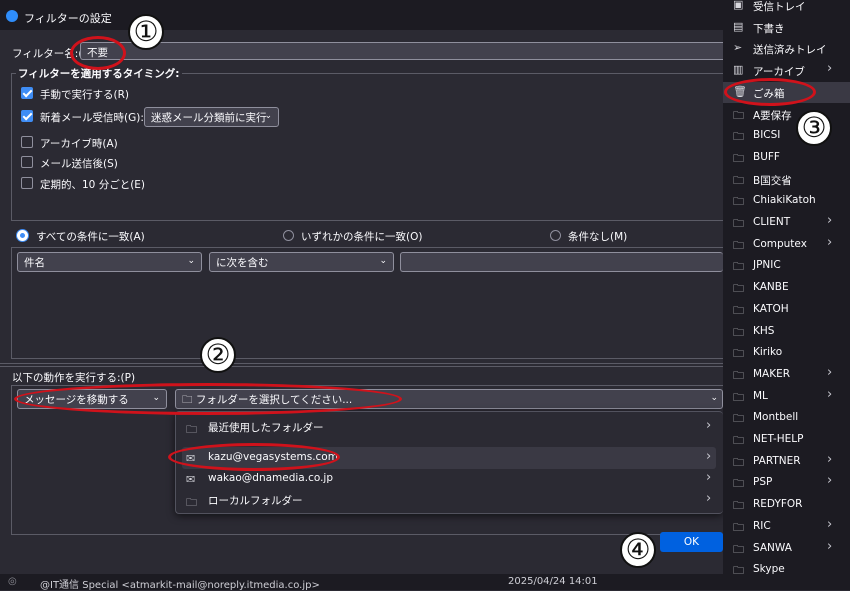 The height and width of the screenshot is (591, 850). What do you see at coordinates (790, 50) in the screenshot?
I see `folder-menu-item-label: 送信済みトレイ` at bounding box center [790, 50].